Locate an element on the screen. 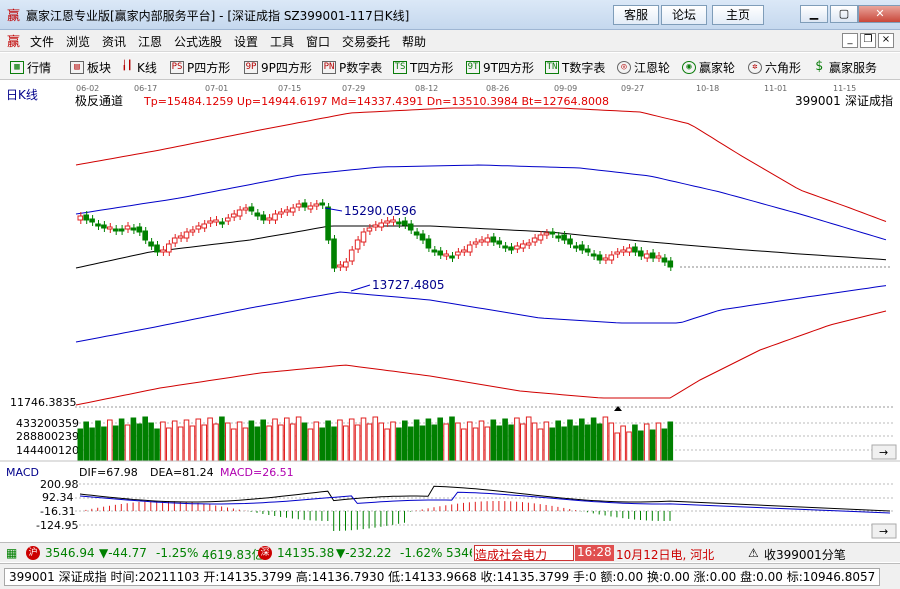  macd-dif: DIF=67.98 is located at coordinates (108, 472).